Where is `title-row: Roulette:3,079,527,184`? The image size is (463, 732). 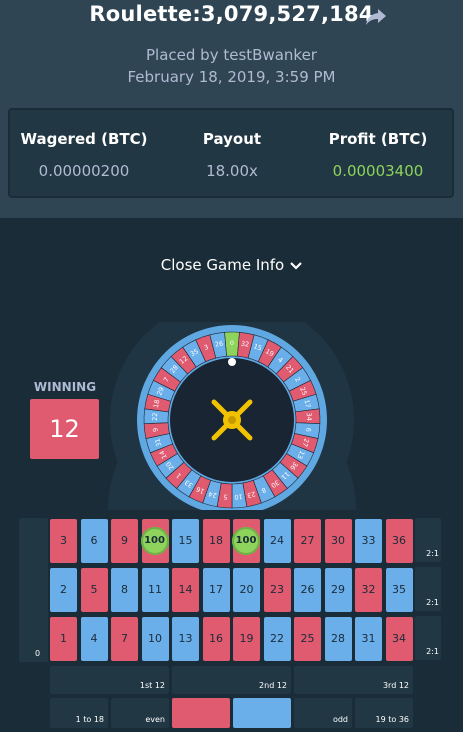
title-row: Roulette:3,079,527,184 is located at coordinates (231, 17).